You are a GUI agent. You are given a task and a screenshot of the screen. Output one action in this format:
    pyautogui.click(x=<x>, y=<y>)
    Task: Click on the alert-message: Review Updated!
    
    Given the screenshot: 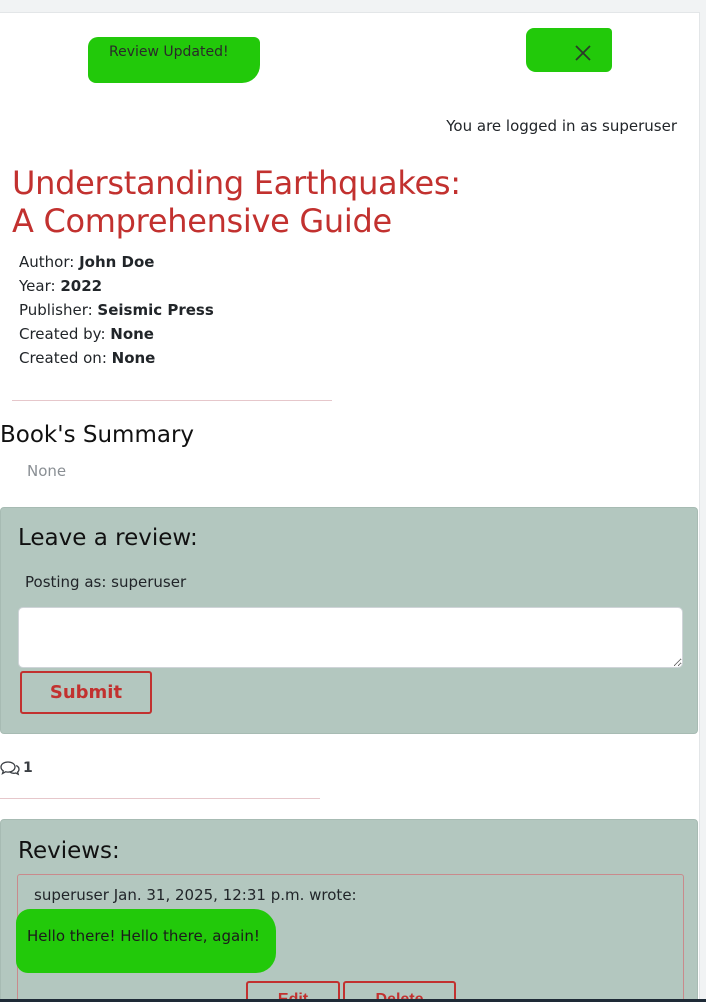 What is the action you would take?
    pyautogui.click(x=169, y=52)
    